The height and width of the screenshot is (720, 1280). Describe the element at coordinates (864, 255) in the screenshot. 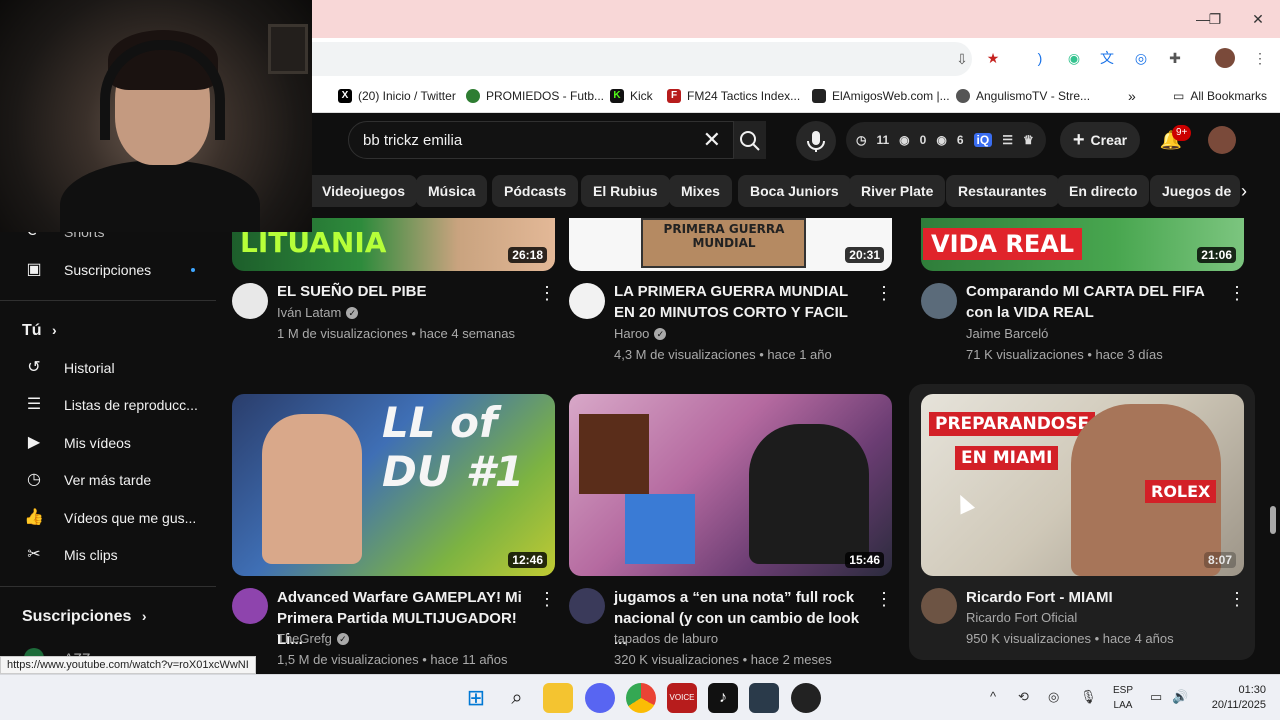

I see `video-duration: 20:31` at that location.